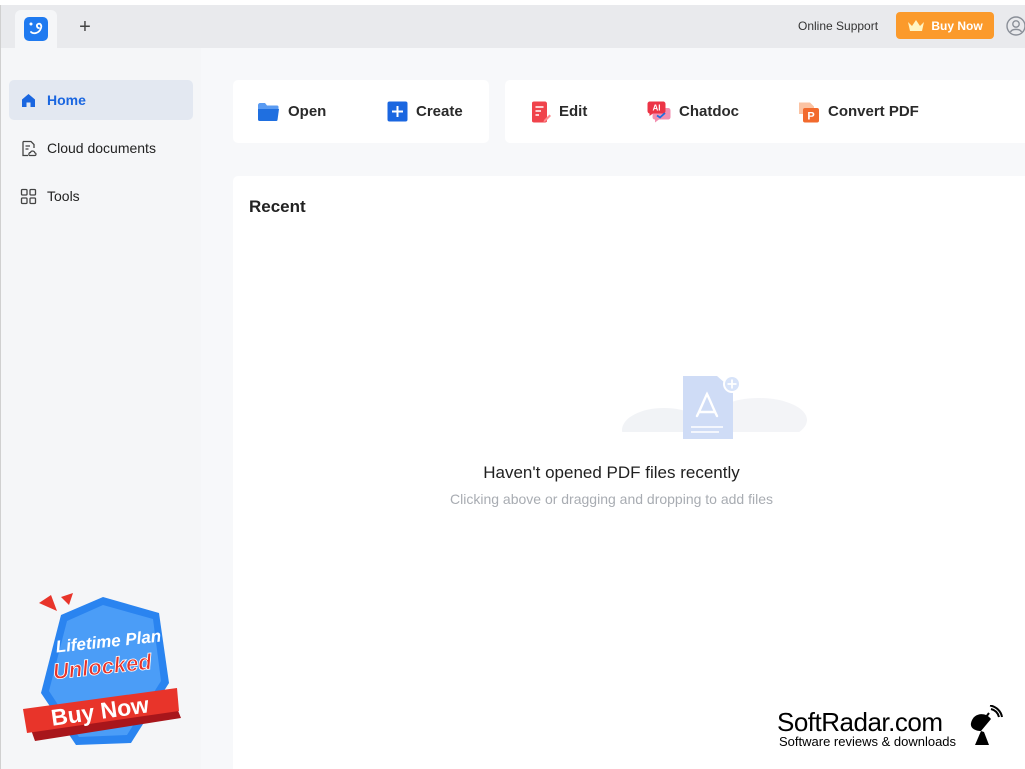  What do you see at coordinates (28, 100) in the screenshot?
I see `home-icon` at bounding box center [28, 100].